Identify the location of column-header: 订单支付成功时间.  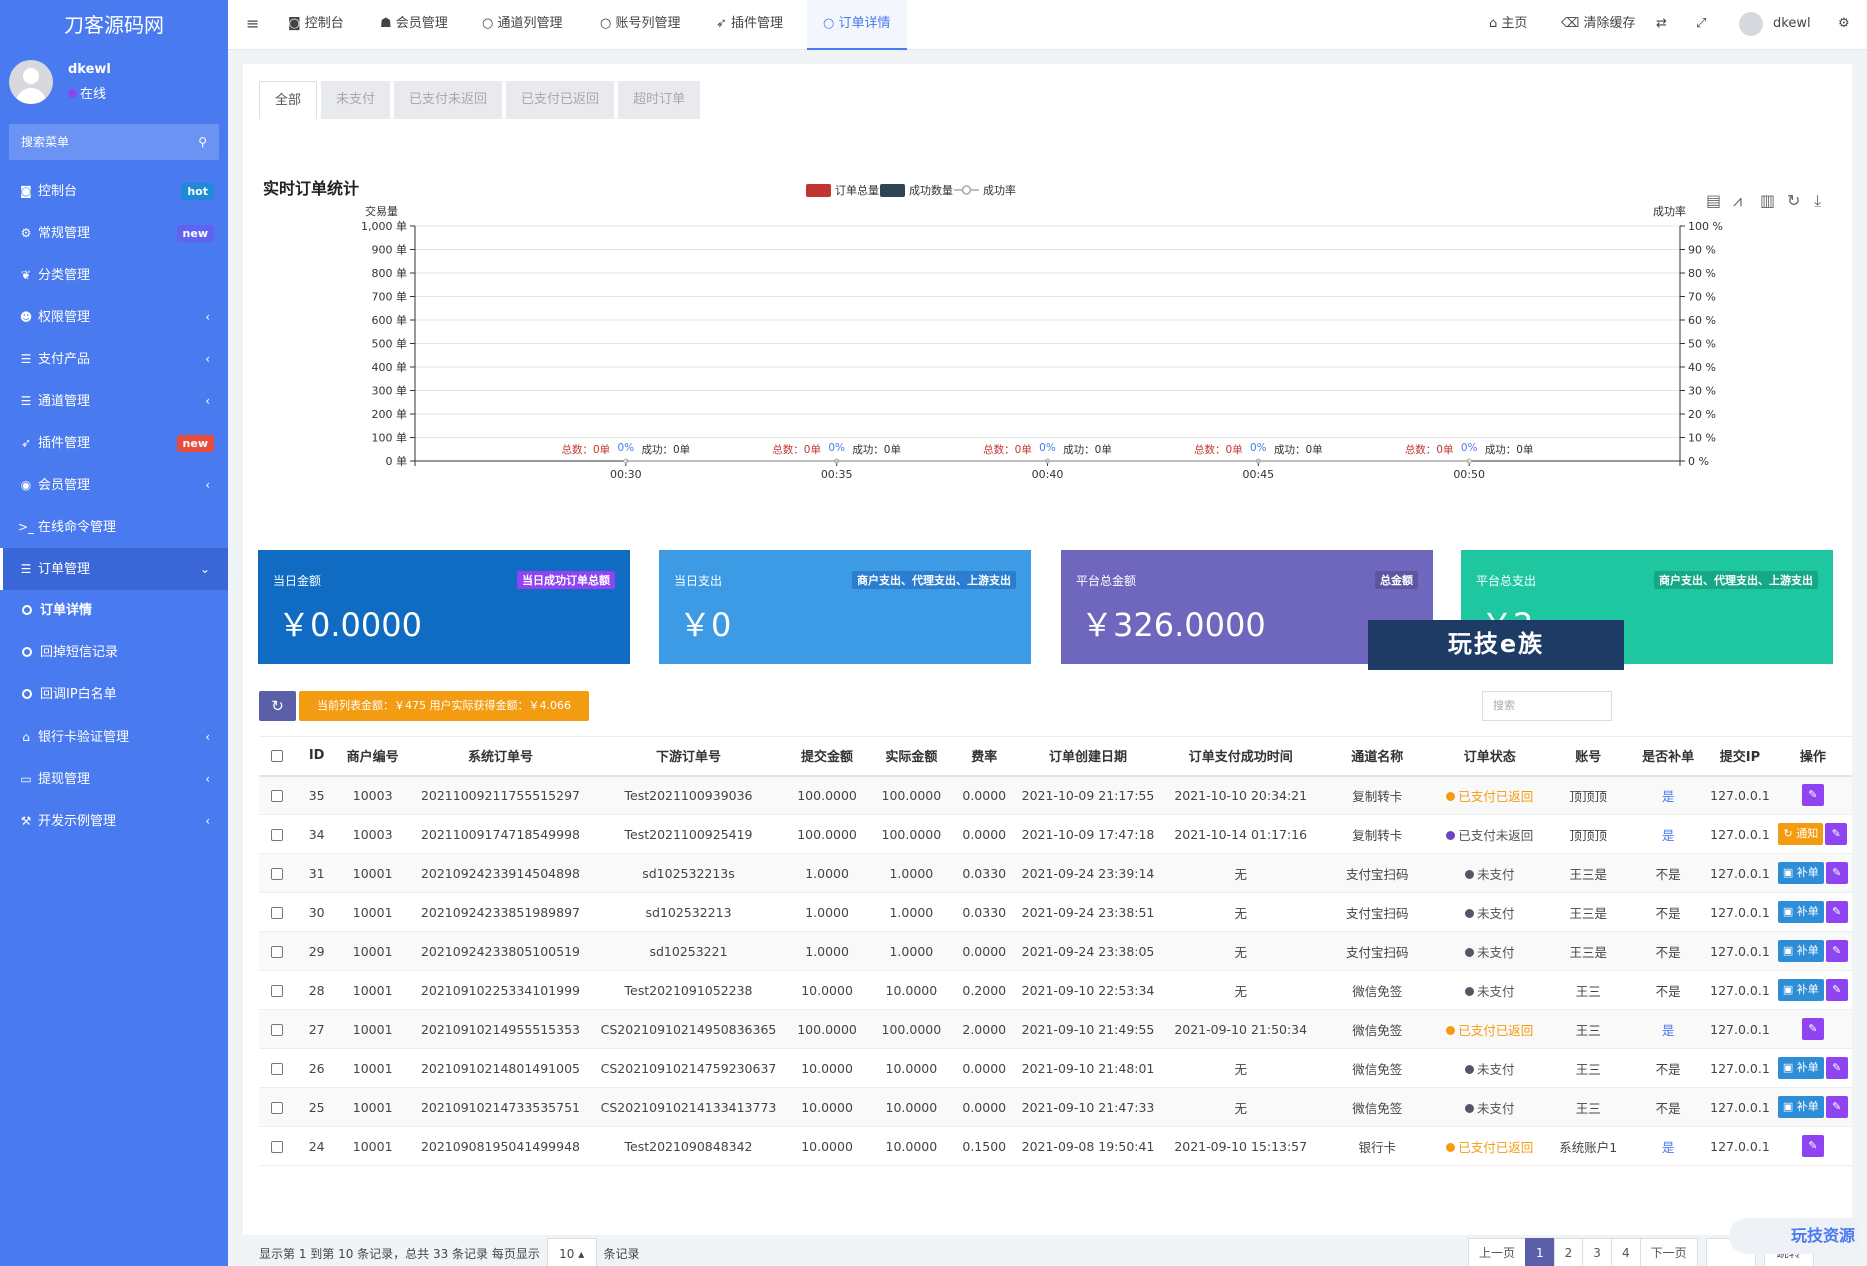
(1241, 756).